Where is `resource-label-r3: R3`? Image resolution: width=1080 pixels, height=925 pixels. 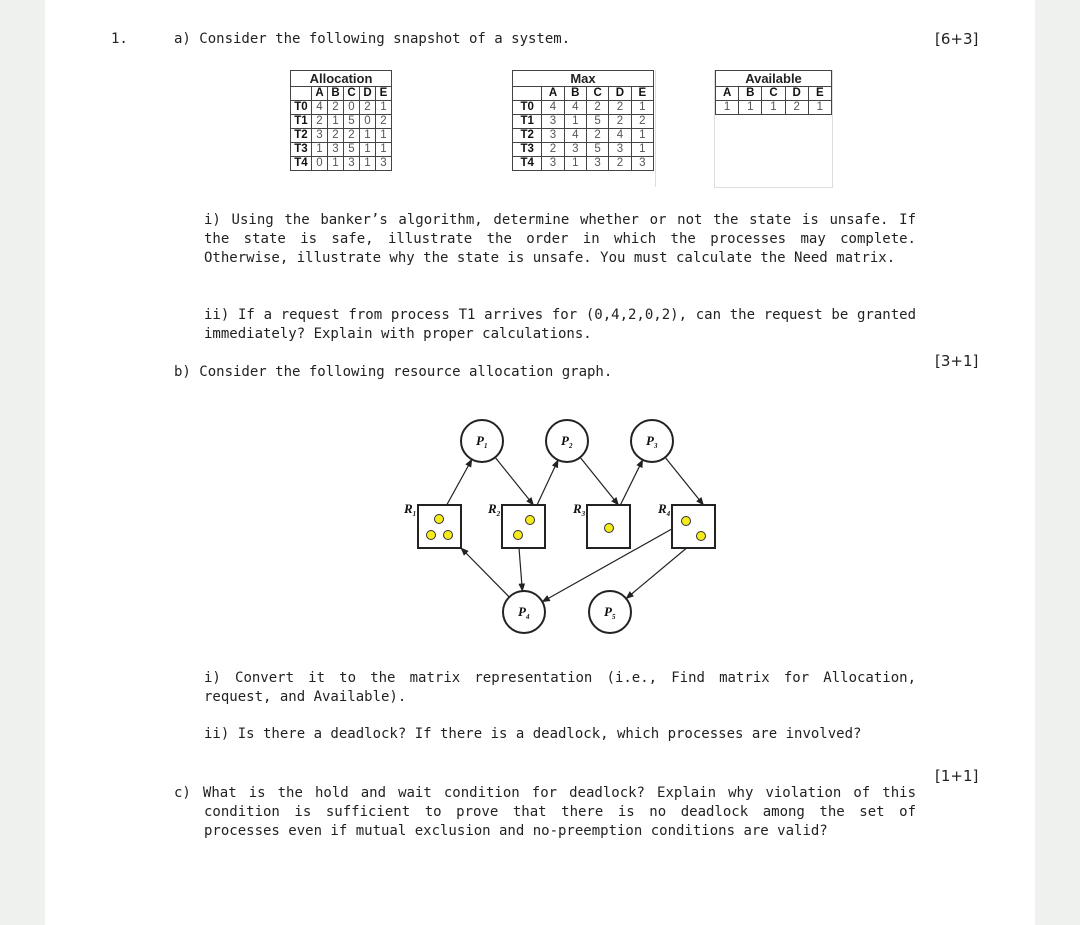 resource-label-r3: R3 is located at coordinates (579, 509).